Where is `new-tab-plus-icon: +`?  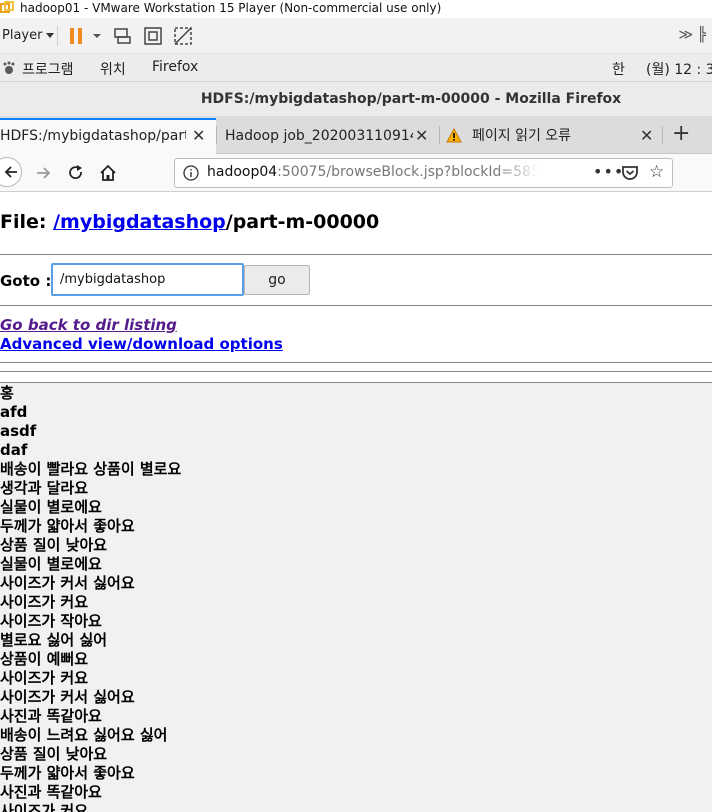
new-tab-plus-icon: + is located at coordinates (681, 134).